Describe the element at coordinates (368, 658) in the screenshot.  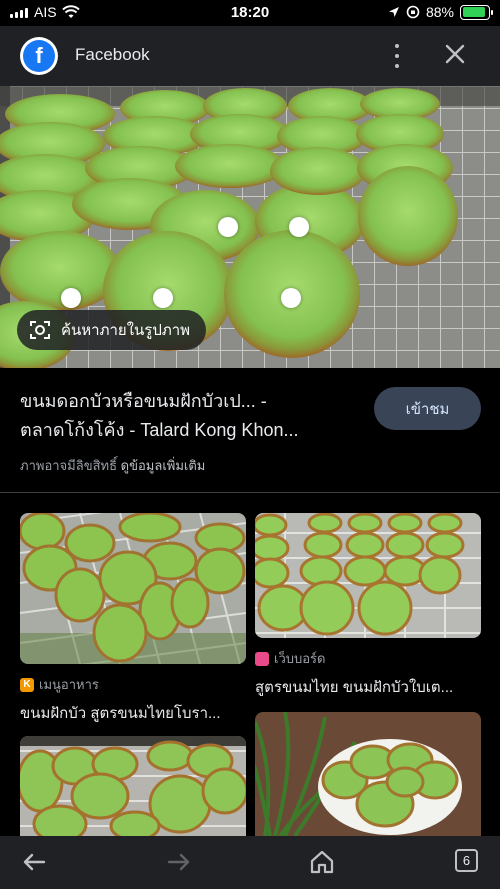
I see `related-source: เว็บบอร์ด` at that location.